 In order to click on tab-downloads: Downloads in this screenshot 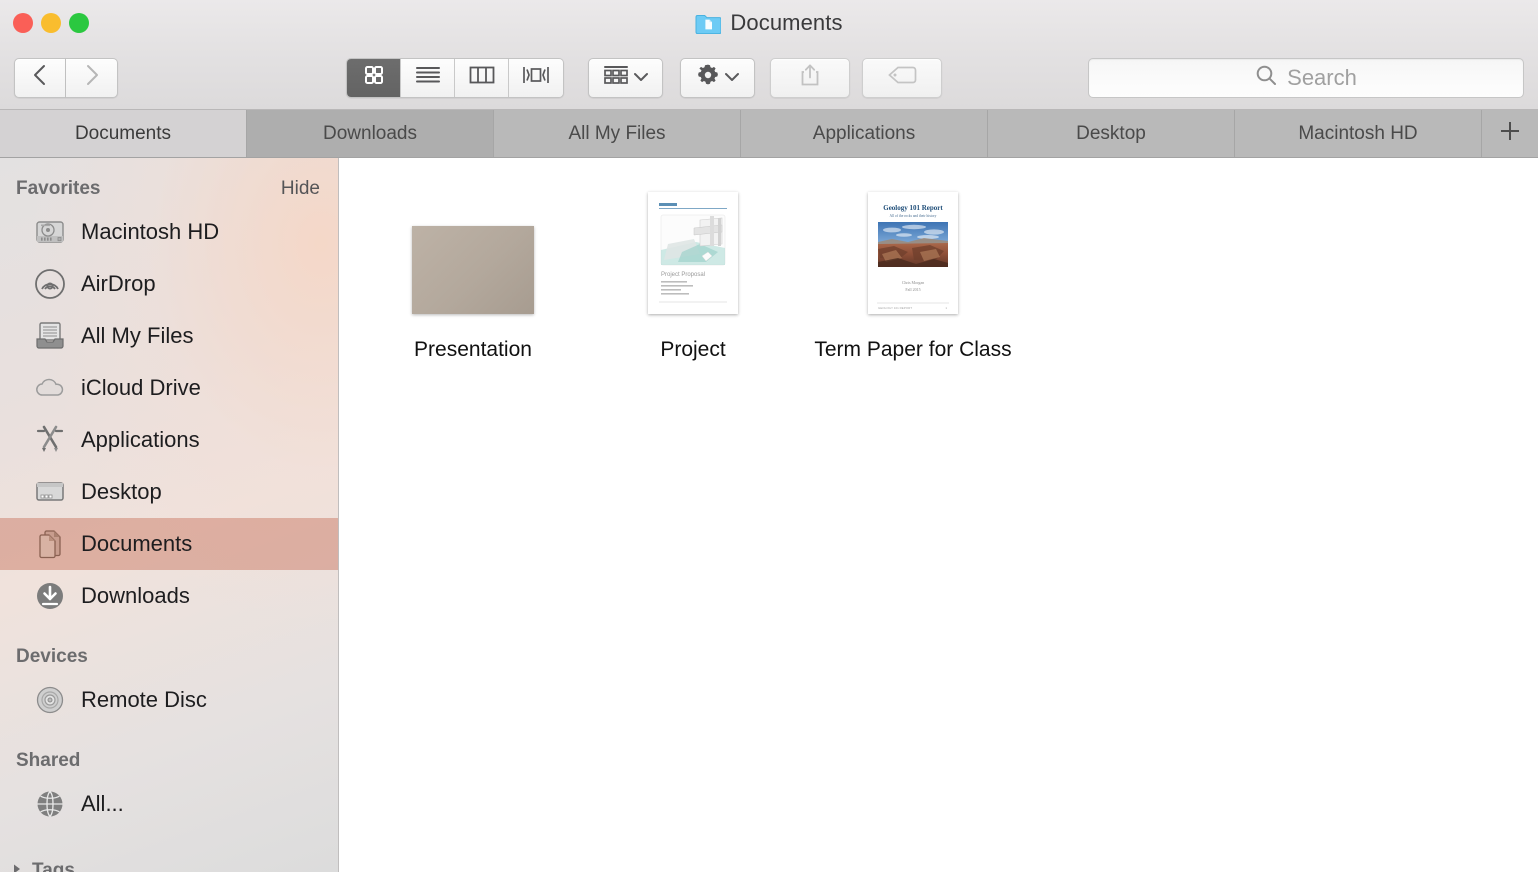, I will do `click(370, 133)`.